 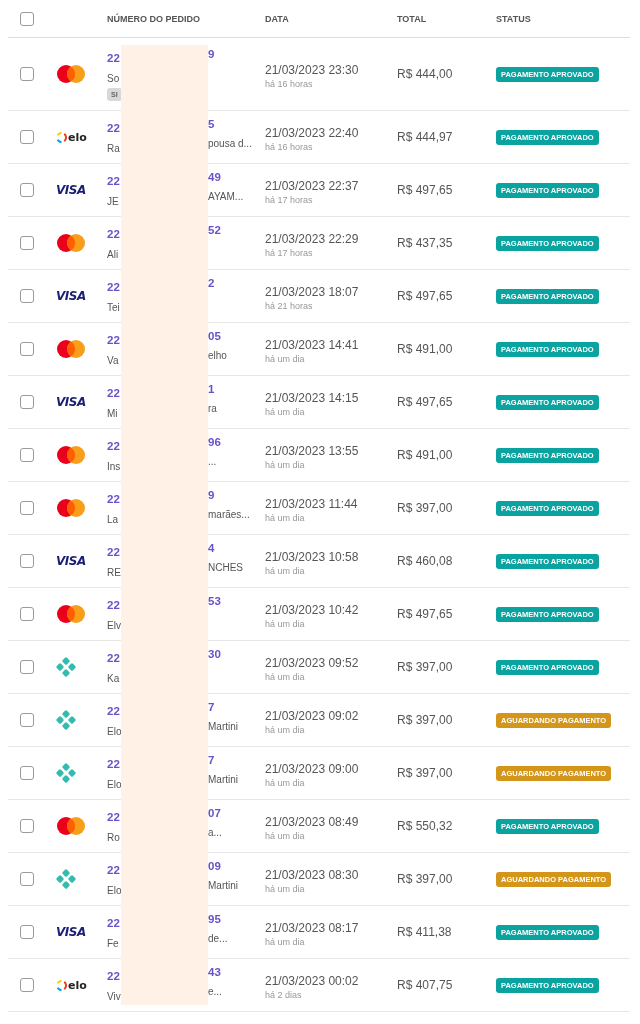 I want to click on customer-name: Ali, so click(x=113, y=254).